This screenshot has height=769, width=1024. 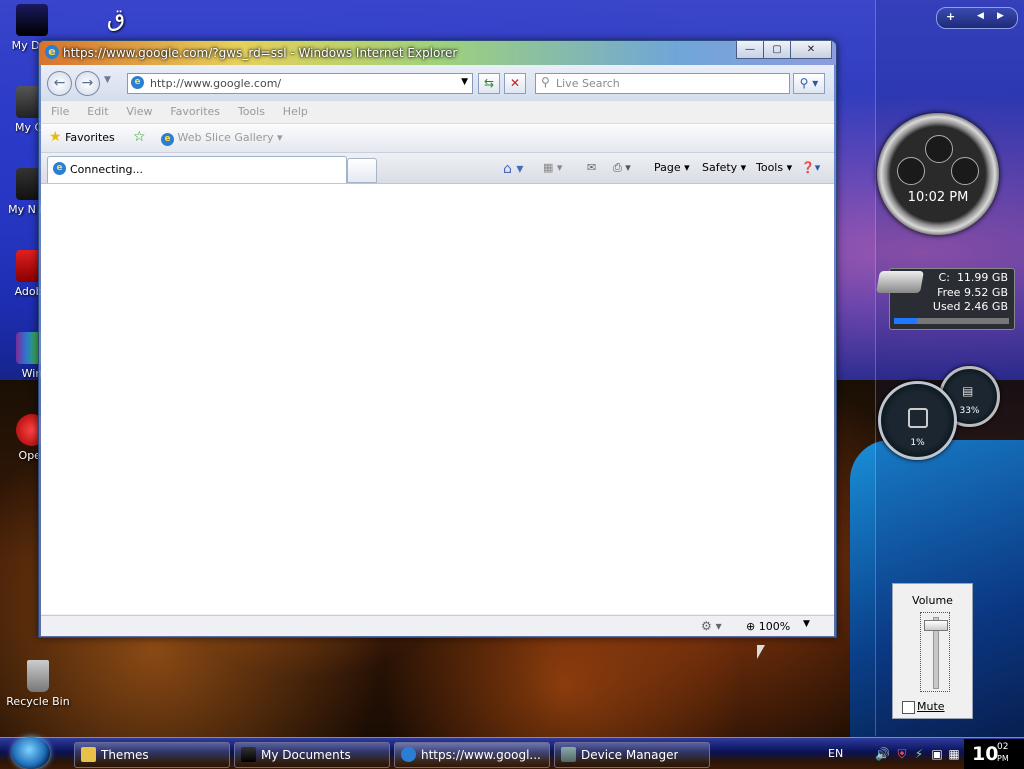 I want to click on minimize-button: —, so click(x=750, y=49).